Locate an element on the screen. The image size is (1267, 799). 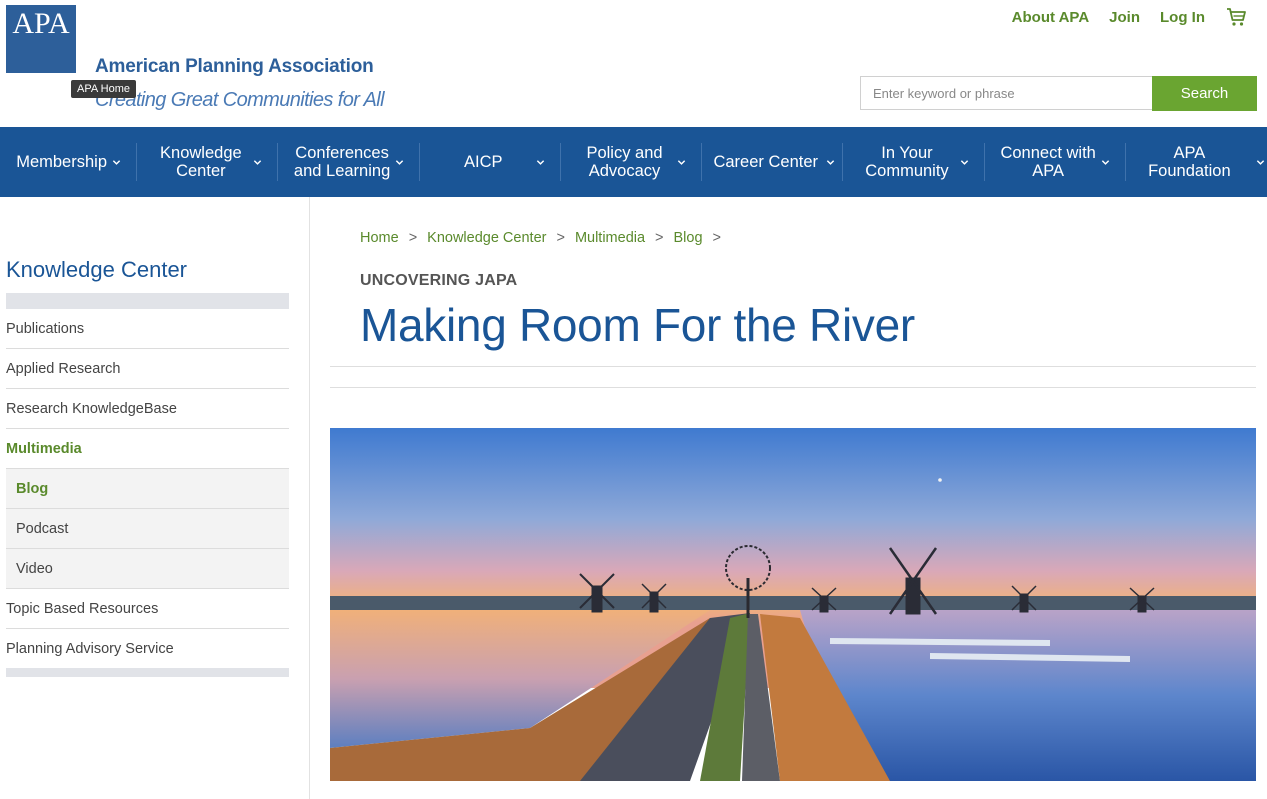
nav-label: Conferences and Learning is located at coordinates (342, 162).